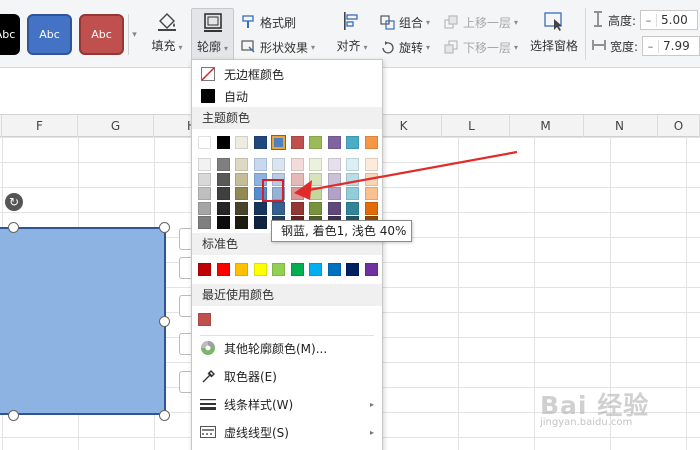 Image resolution: width=700 pixels, height=450 pixels. What do you see at coordinates (287, 96) in the screenshot?
I see `auto-color-item: 自动` at bounding box center [287, 96].